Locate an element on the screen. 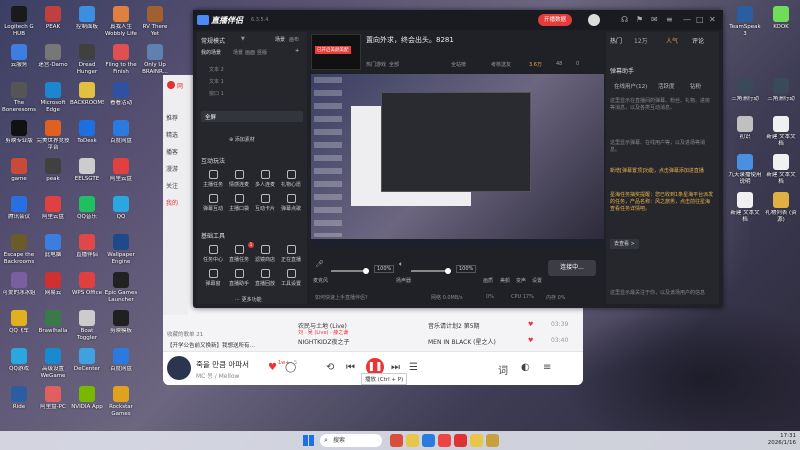 The image size is (800, 450). tool-button: 弹幕互动 is located at coordinates (213, 203).